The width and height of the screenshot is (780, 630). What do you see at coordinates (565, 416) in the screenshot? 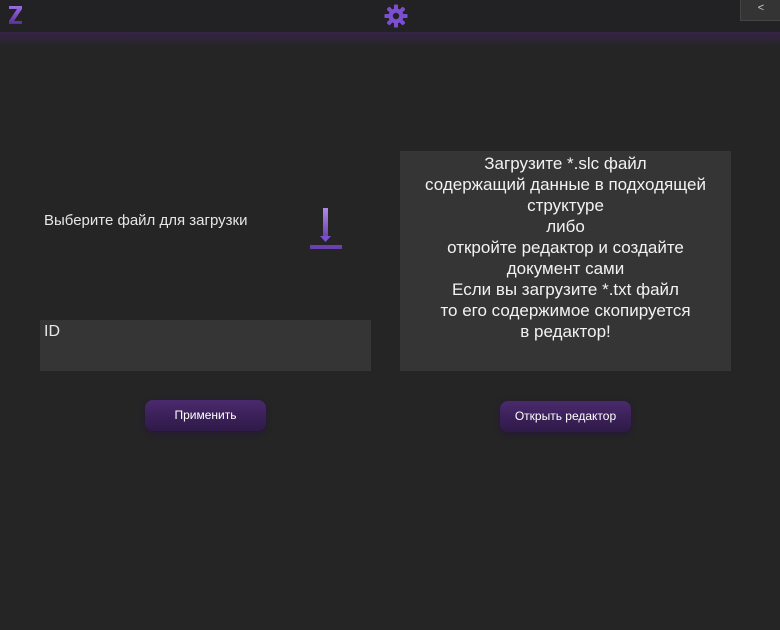
I see `open-editor-button: Открыть редактор` at bounding box center [565, 416].